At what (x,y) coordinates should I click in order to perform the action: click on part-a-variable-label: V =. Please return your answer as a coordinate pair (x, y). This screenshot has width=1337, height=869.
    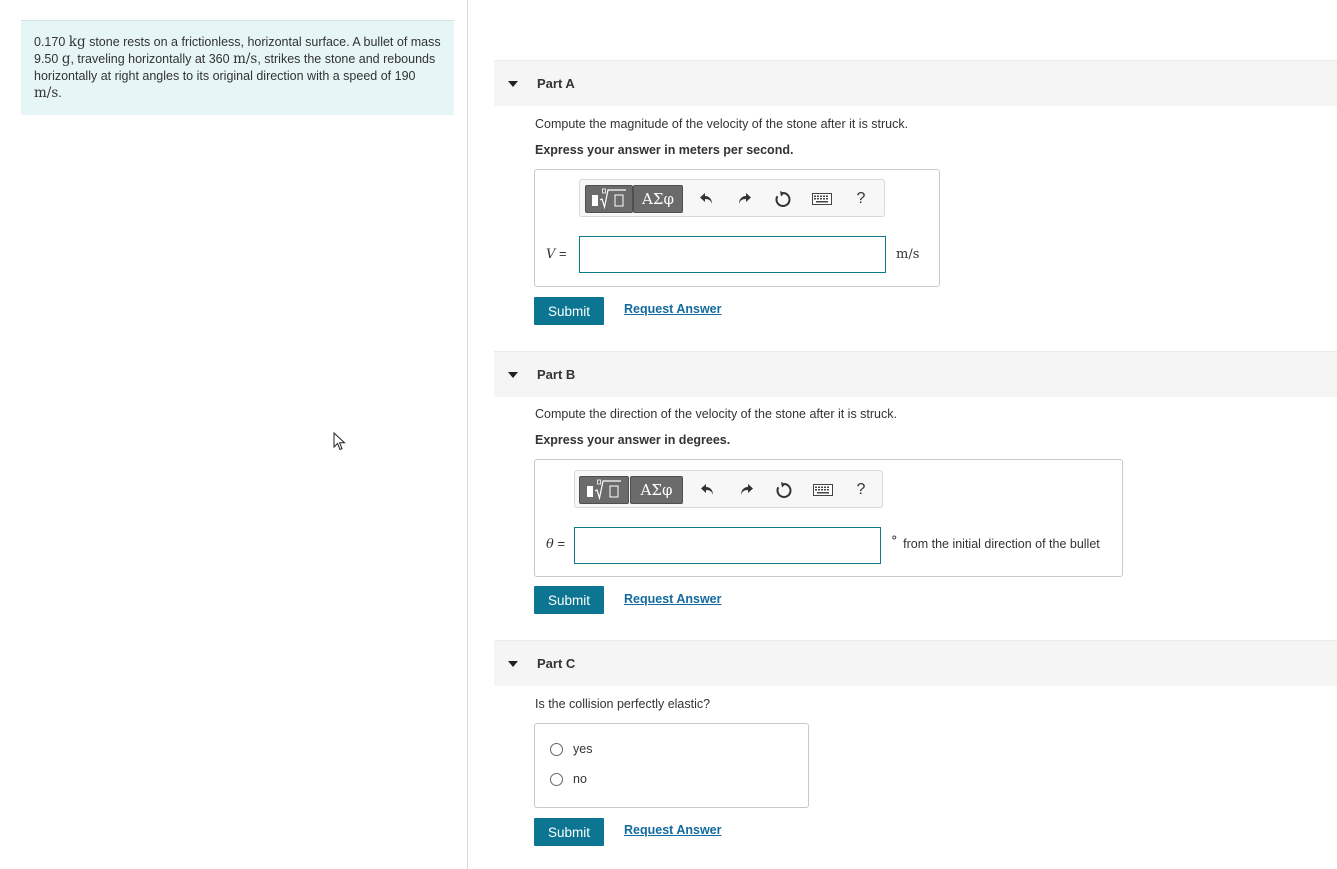
    Looking at the image, I should click on (556, 254).